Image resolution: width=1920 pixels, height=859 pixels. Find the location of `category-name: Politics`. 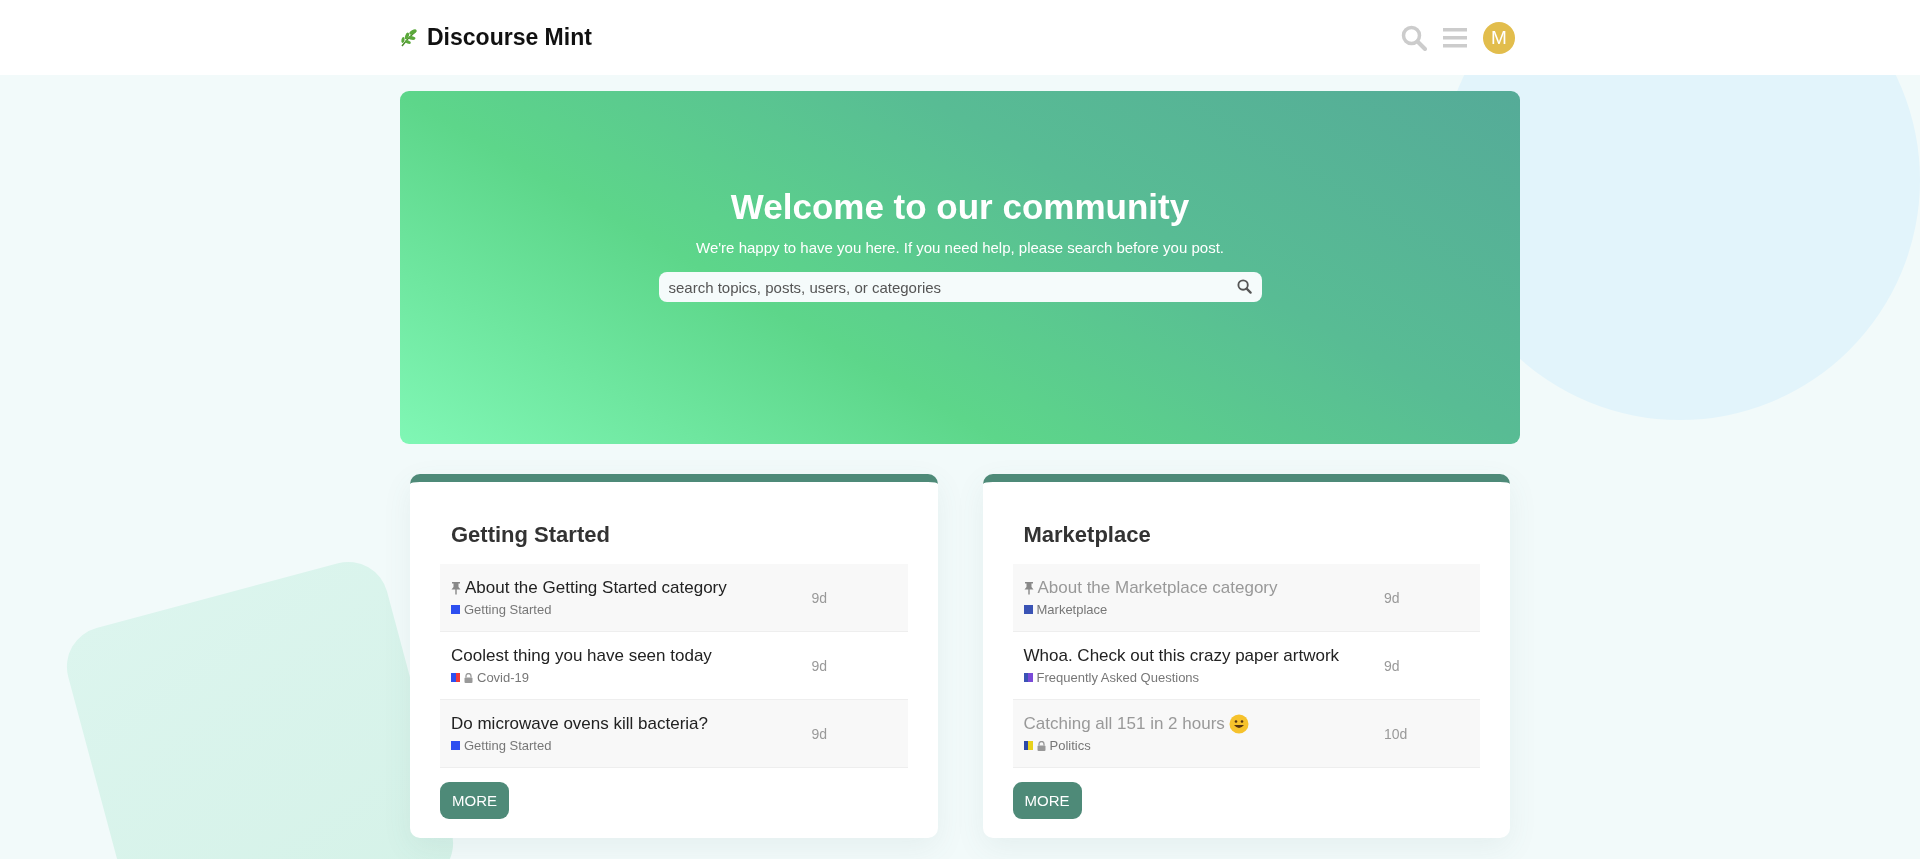

category-name: Politics is located at coordinates (1070, 745).